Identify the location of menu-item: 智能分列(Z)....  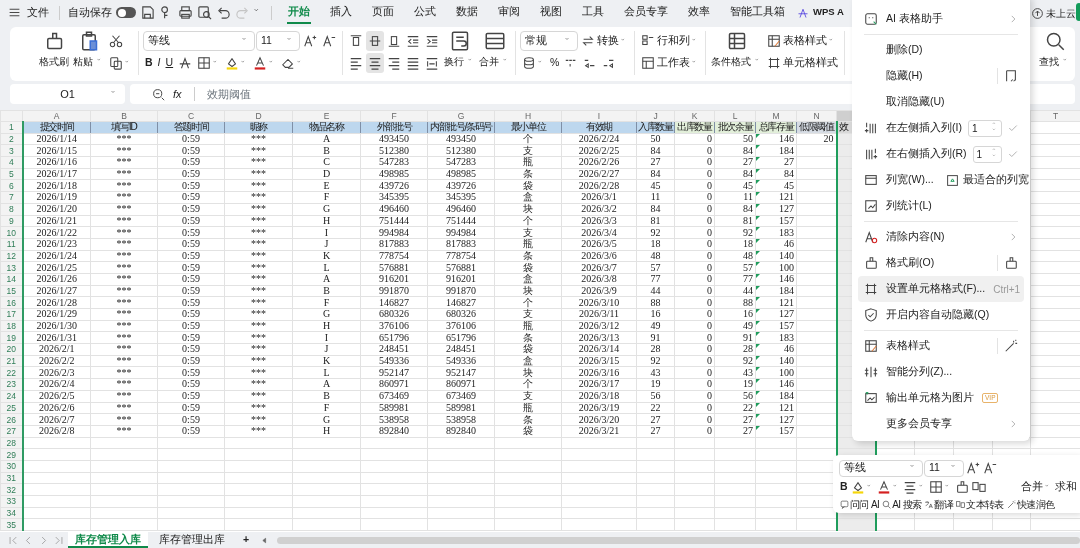
(941, 372).